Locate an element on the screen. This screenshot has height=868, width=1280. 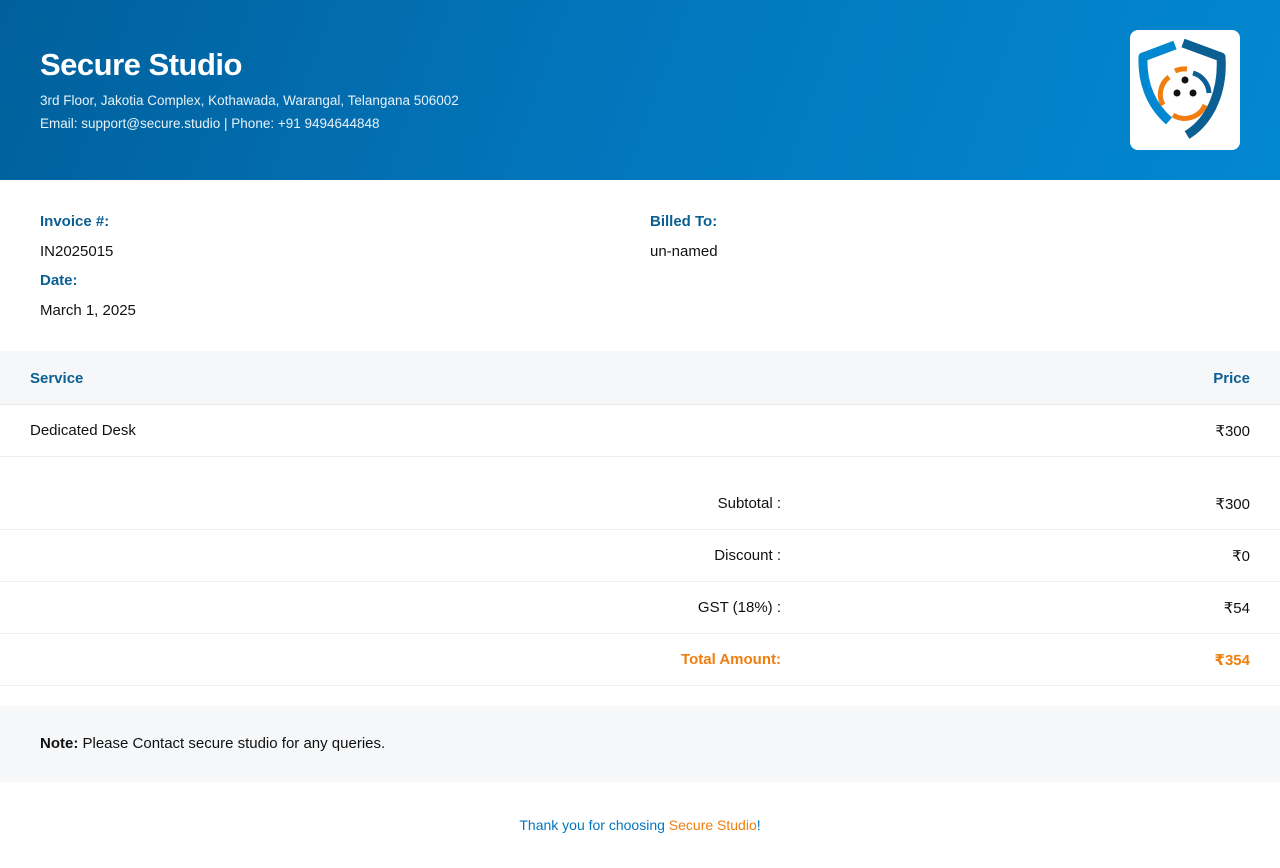
billed-to-label: Billed To: is located at coordinates (684, 221).